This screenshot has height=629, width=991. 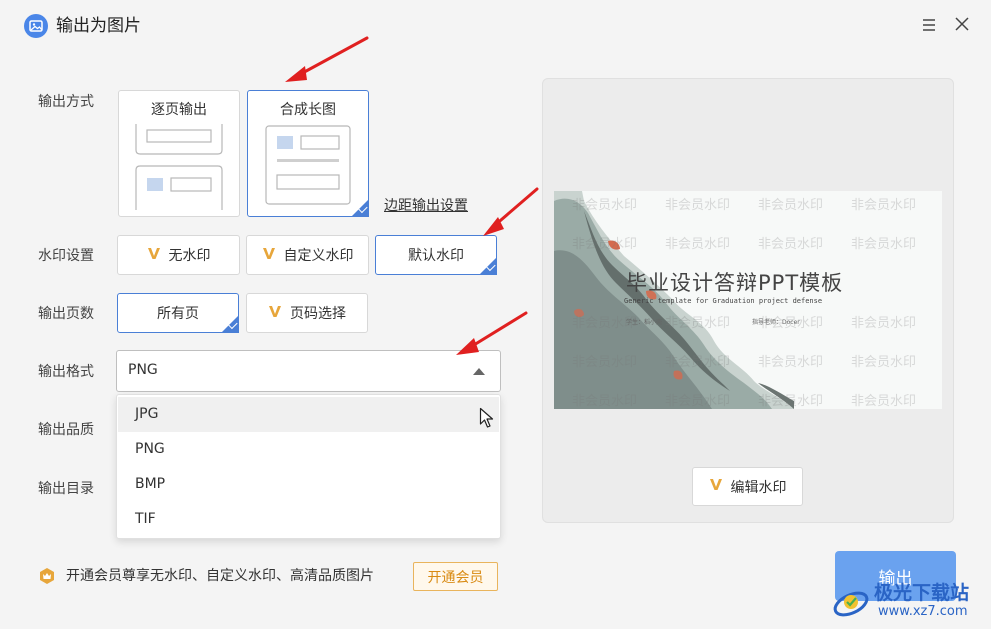 I want to click on format-option-png: PNG, so click(x=308, y=449).